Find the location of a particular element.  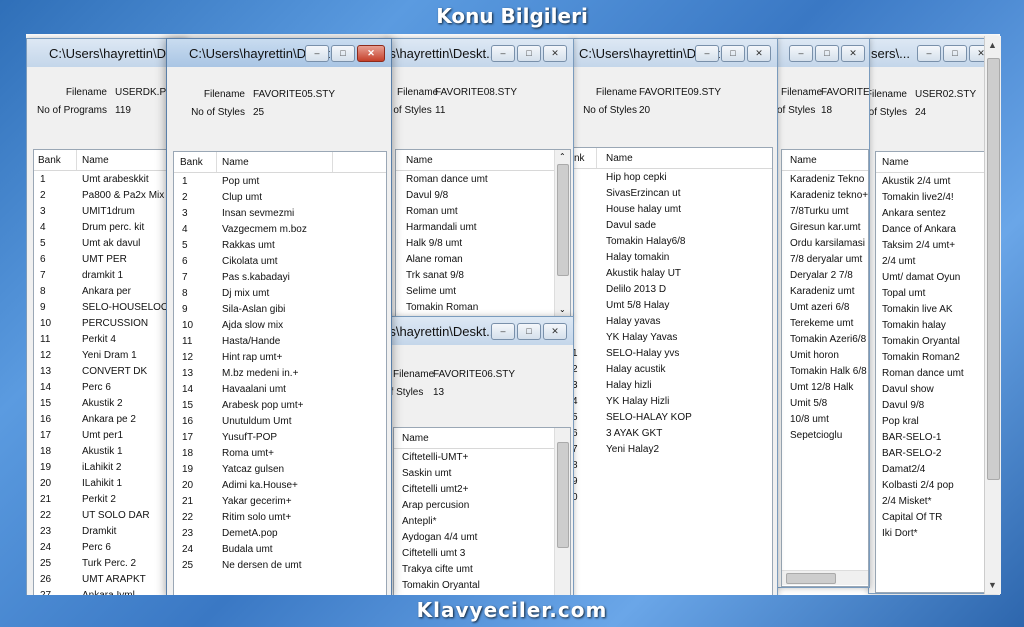

minimize-icon: – is located at coordinates (707, 53).